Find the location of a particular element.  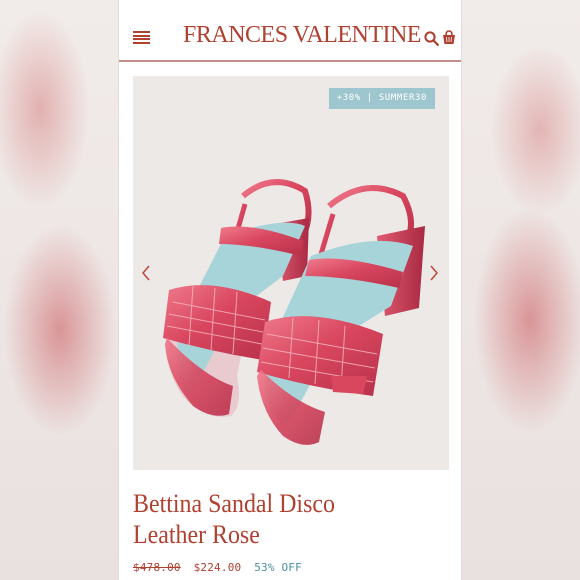

hamburger-menu-icon is located at coordinates (141, 37).